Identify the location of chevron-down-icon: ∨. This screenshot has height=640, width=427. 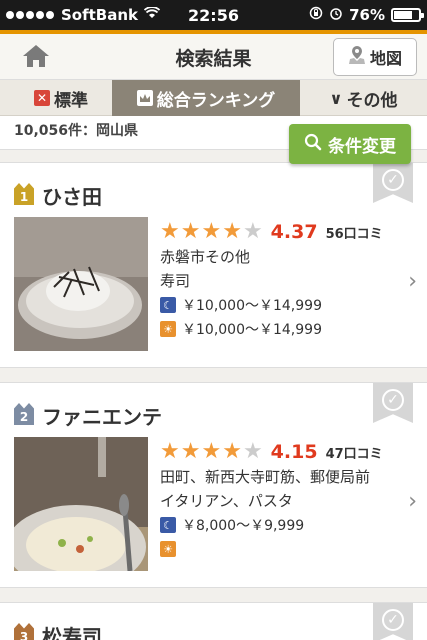
(336, 98).